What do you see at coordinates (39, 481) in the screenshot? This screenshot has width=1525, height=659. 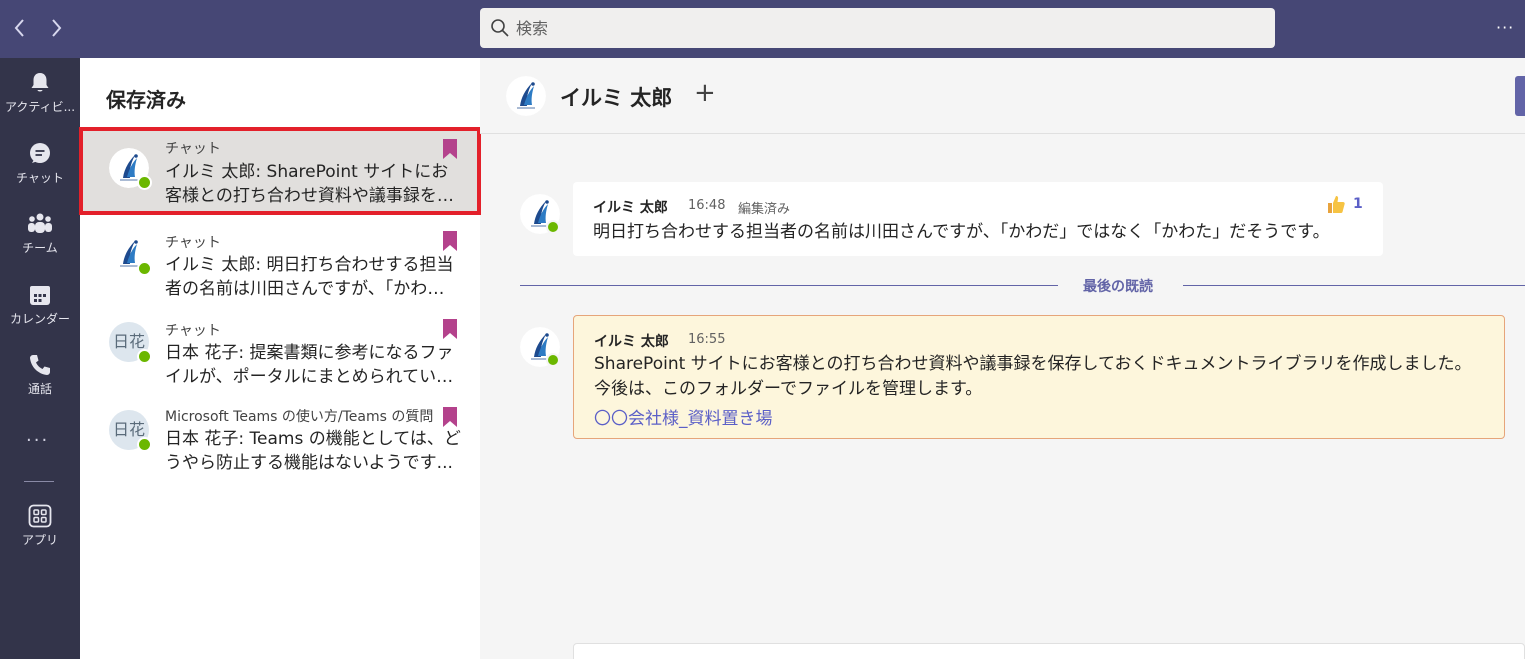 I see `rail-divider` at bounding box center [39, 481].